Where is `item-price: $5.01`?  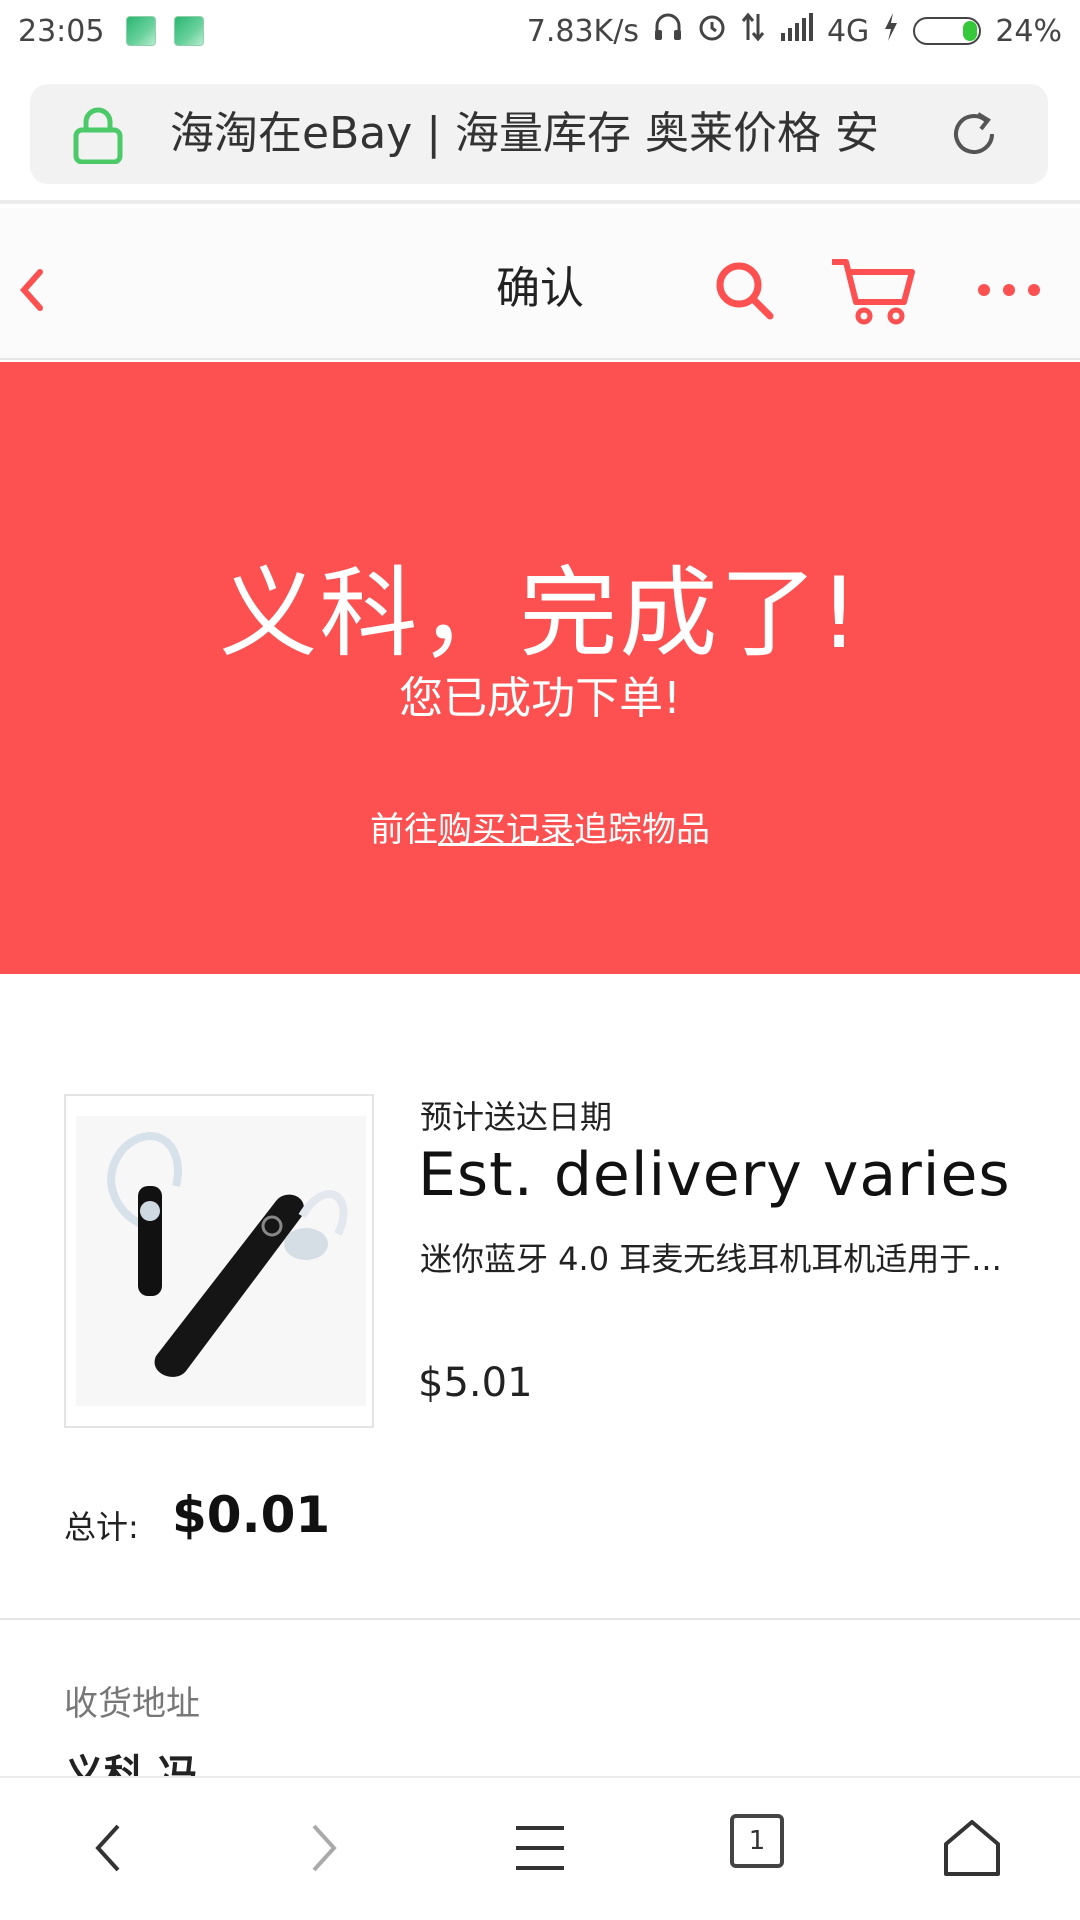 item-price: $5.01 is located at coordinates (475, 1383).